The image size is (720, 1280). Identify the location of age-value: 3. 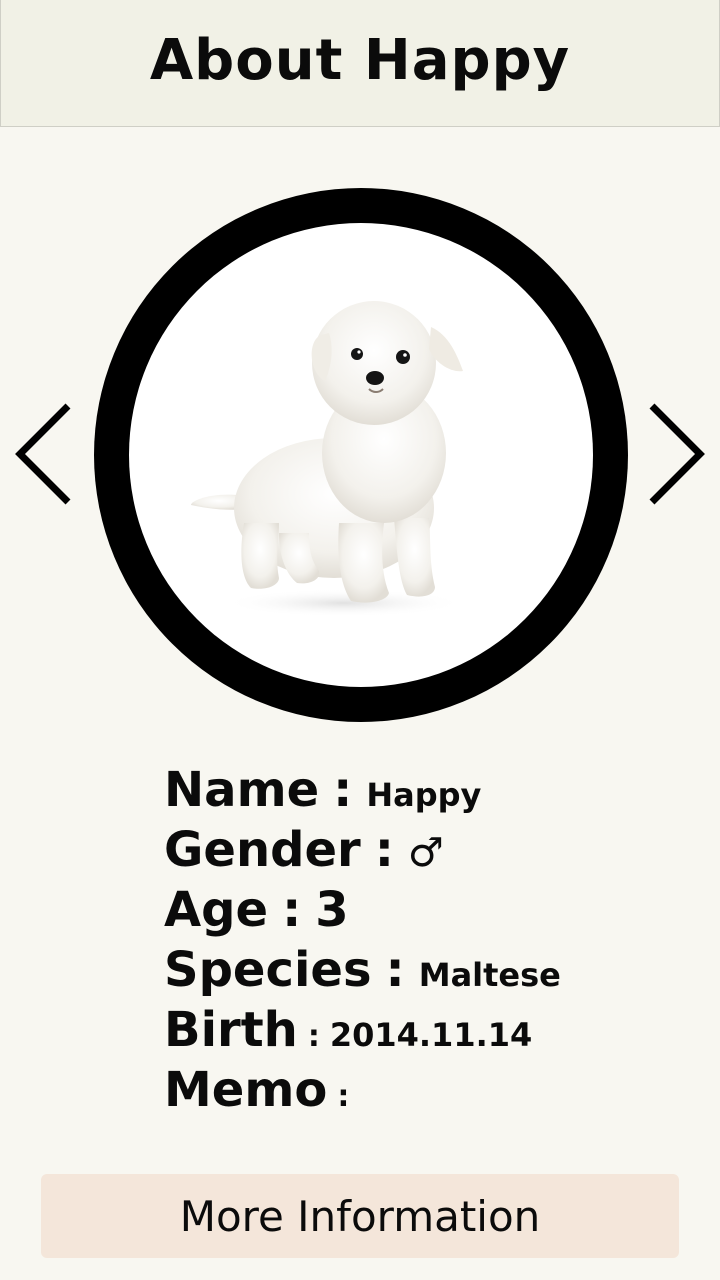
(332, 910).